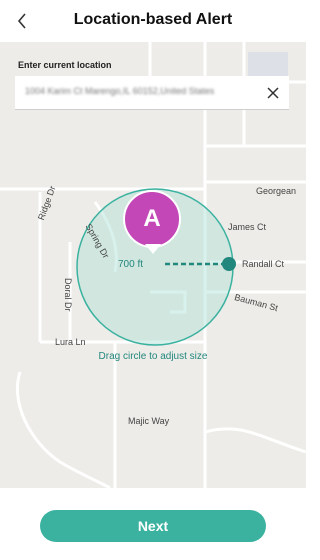 The height and width of the screenshot is (560, 320). I want to click on footer: Next, so click(153, 524).